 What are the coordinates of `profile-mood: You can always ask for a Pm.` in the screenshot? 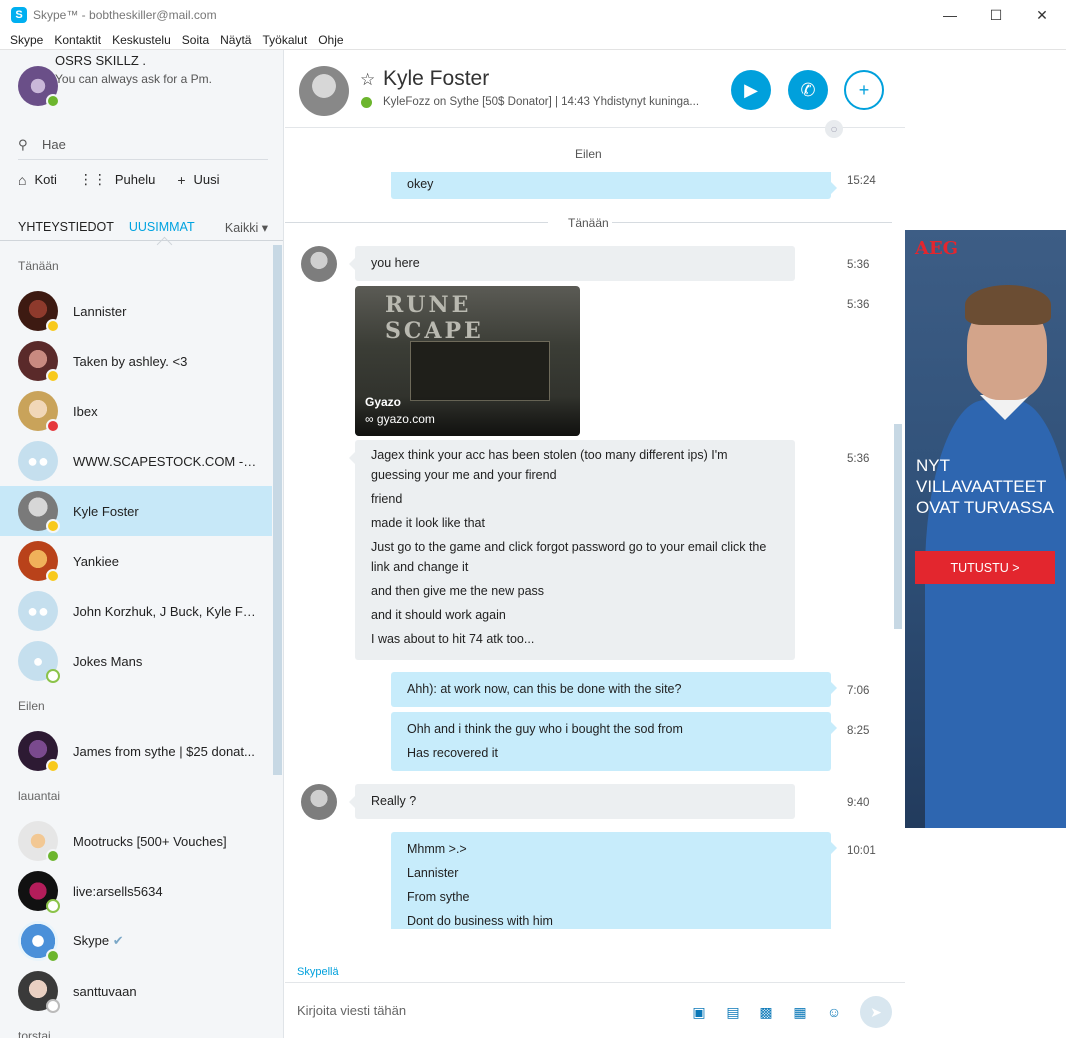 It's located at (155, 79).